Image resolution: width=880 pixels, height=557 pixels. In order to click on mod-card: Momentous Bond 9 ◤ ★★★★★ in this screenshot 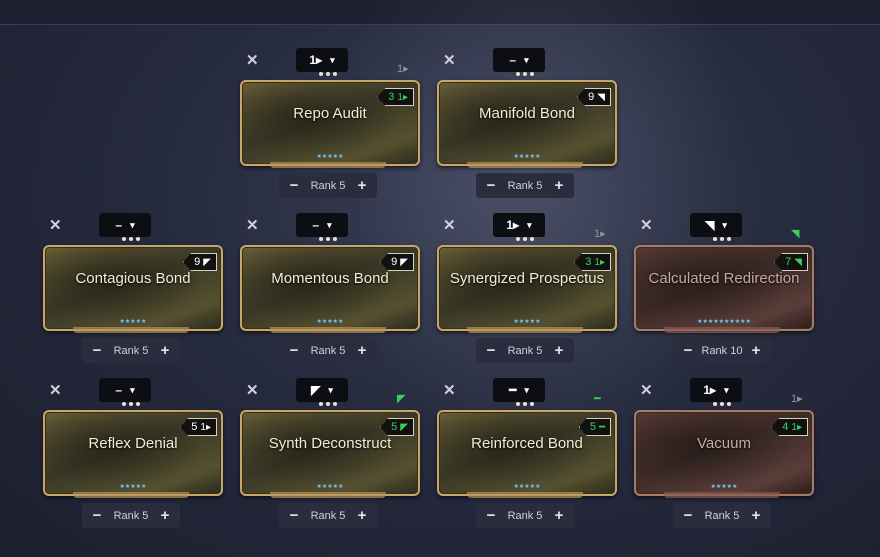, I will do `click(330, 288)`.